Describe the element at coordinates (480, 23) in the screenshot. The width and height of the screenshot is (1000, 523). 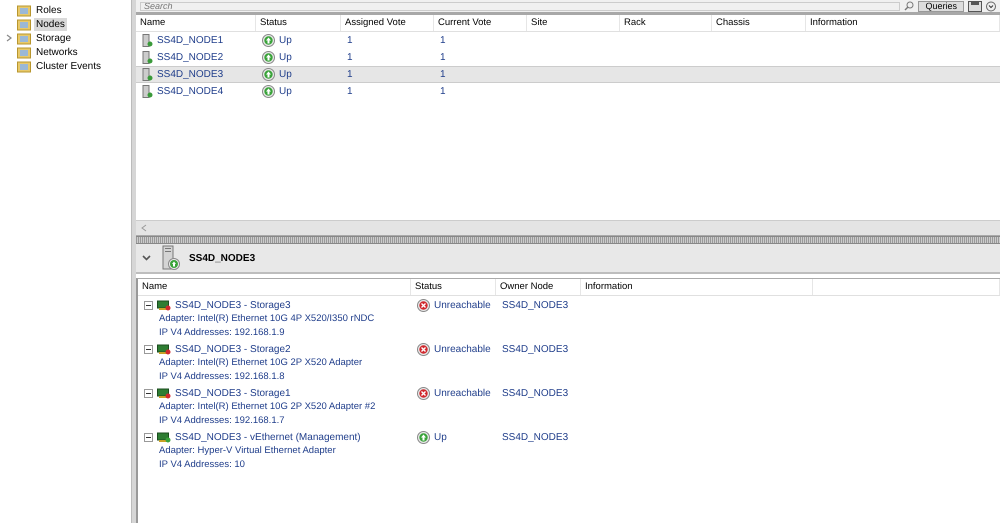
I see `column-header: Current Vote` at that location.